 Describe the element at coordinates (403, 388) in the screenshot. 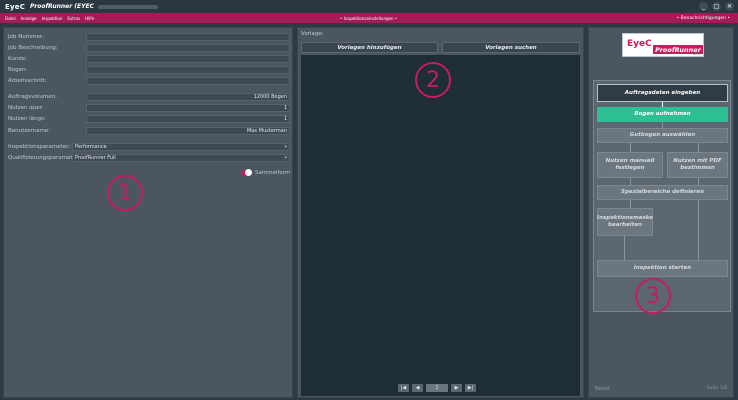

I see `first-page-icon: |◀` at that location.